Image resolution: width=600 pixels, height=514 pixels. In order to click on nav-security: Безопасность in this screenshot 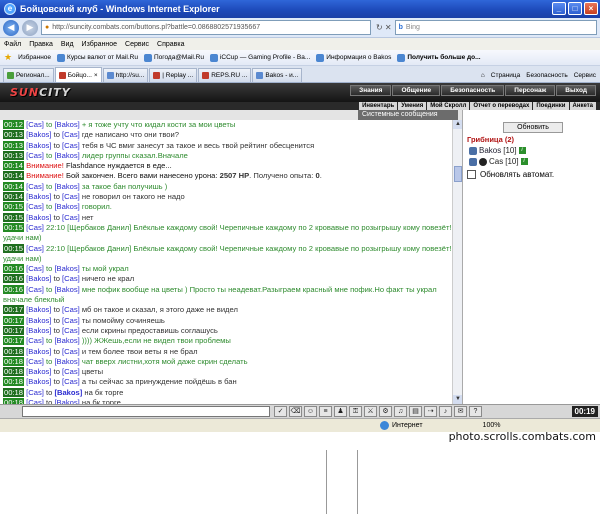, I will do `click(473, 90)`.